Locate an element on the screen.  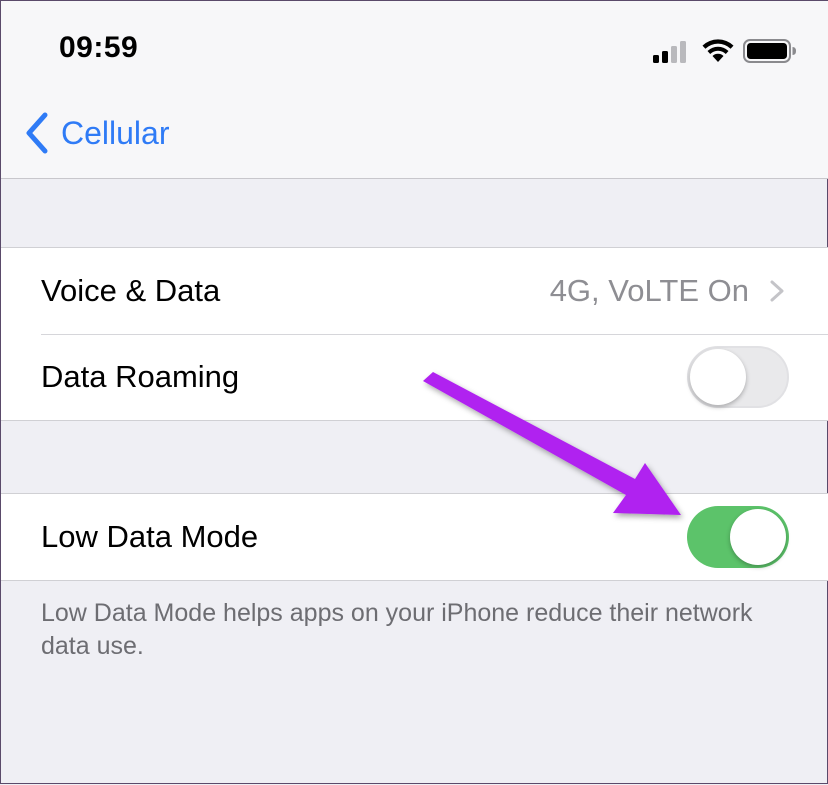
data-roaming-toggle is located at coordinates (738, 377).